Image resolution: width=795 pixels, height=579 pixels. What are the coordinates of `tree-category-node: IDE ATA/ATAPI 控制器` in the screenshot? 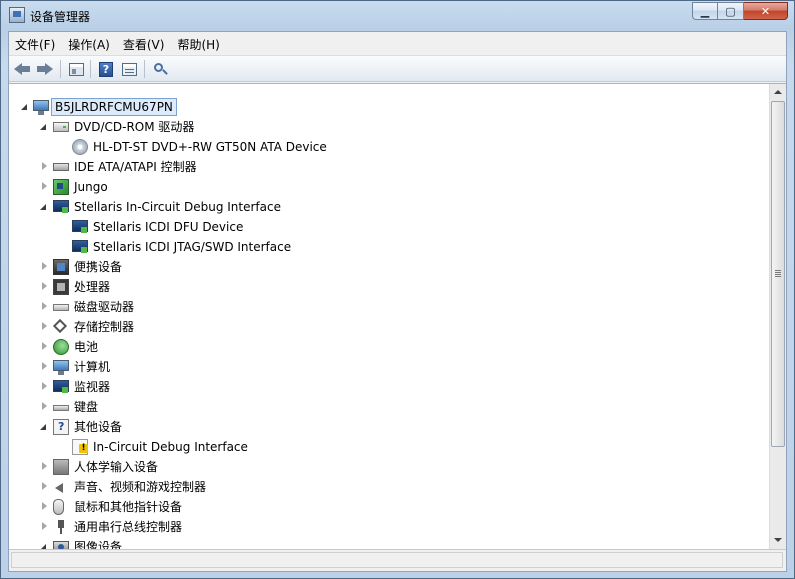 It's located at (389, 167).